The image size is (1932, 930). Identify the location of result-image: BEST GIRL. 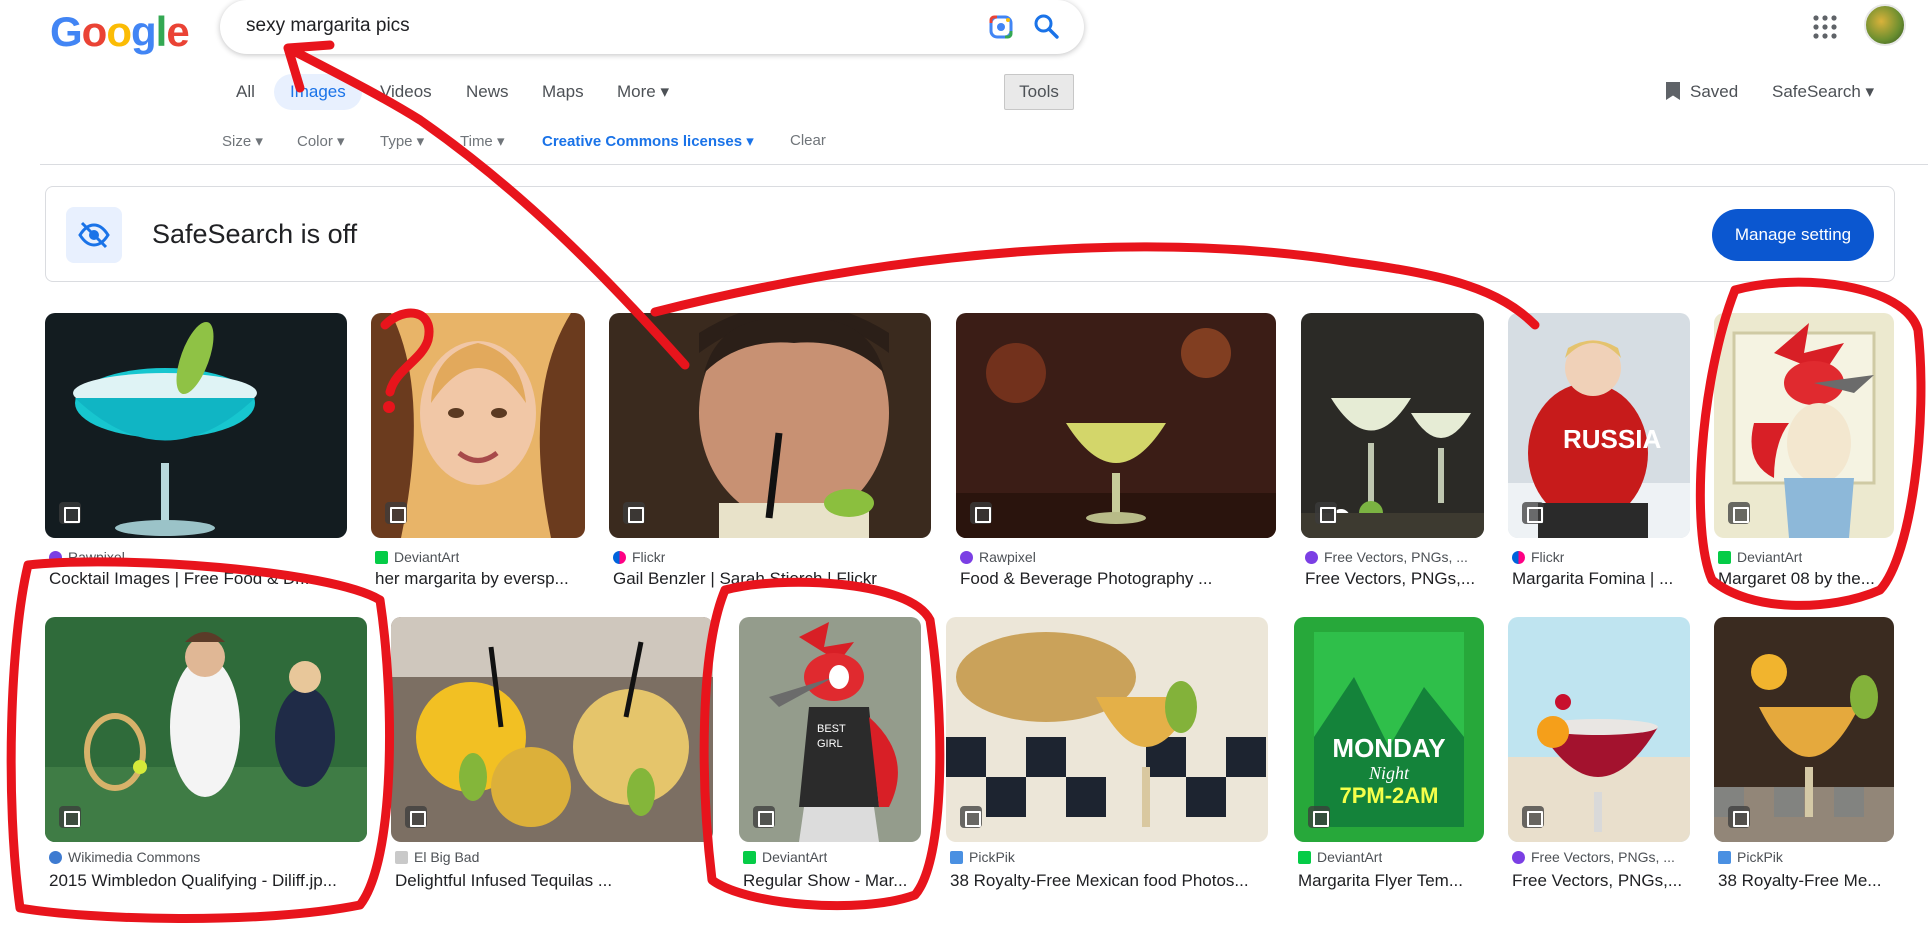
(830, 729).